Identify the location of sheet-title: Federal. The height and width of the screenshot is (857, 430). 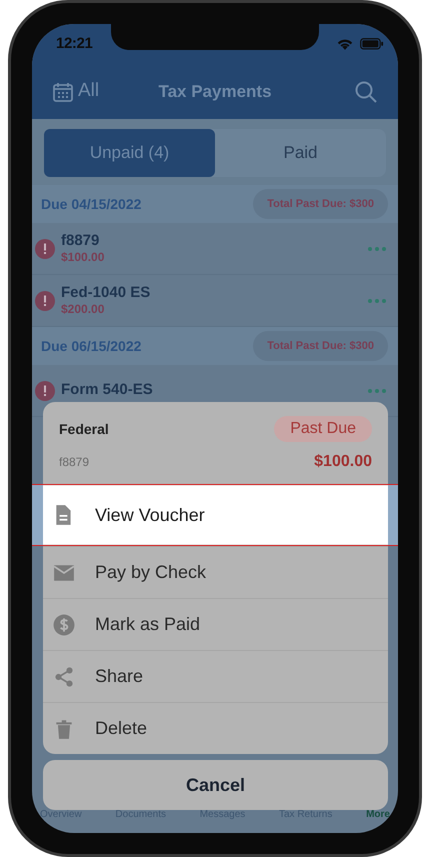
(84, 429).